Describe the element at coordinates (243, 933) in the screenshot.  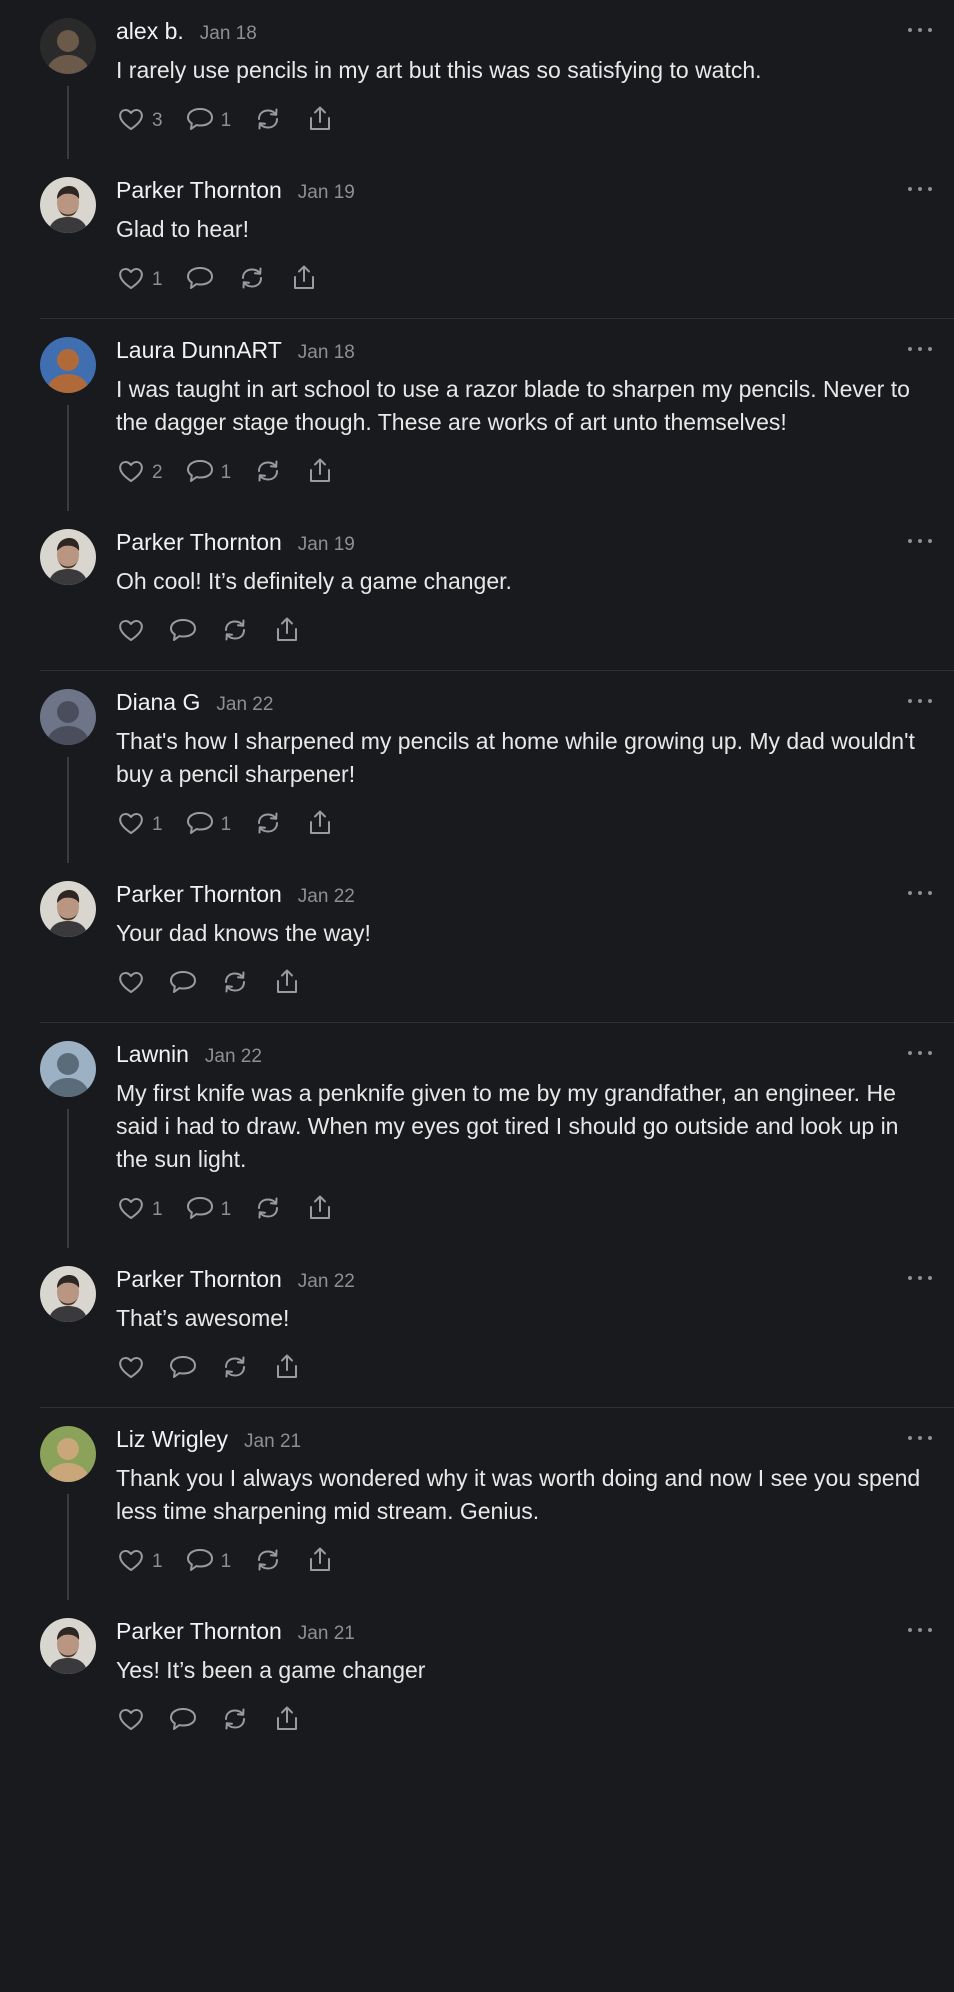
I see `post-text: Your dad knows the way!` at that location.